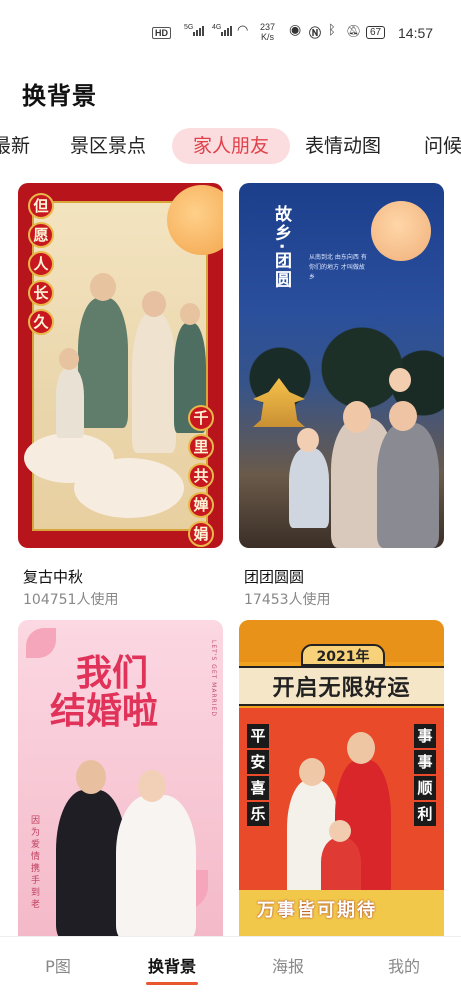 The height and width of the screenshot is (1000, 461). I want to click on network-speed-unit: K/s, so click(268, 37).